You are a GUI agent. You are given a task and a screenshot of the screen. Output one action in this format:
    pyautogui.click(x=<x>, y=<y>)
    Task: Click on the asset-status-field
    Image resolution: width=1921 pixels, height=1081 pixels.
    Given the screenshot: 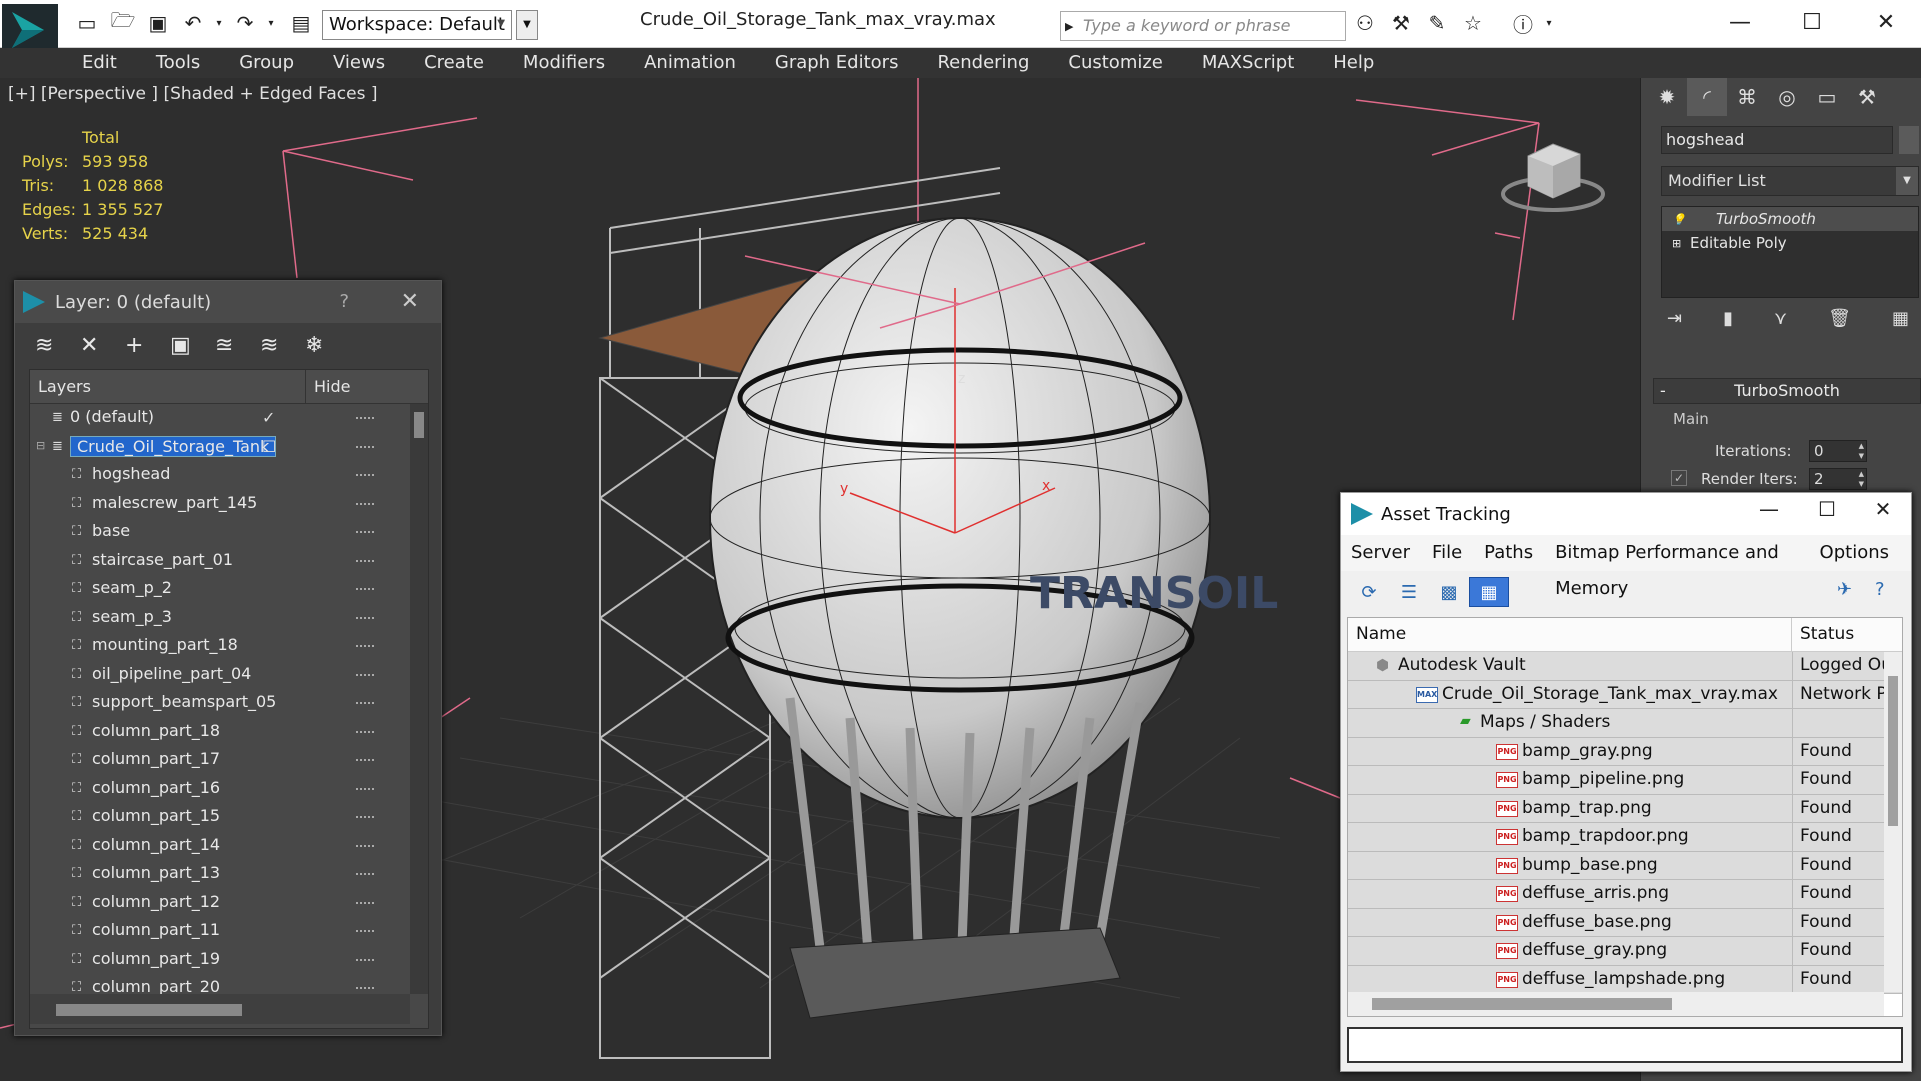 What is the action you would take?
    pyautogui.click(x=1625, y=1045)
    